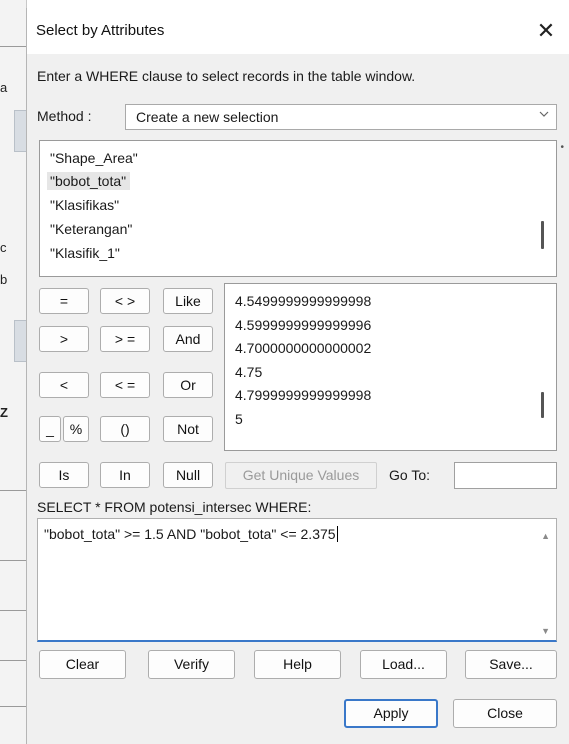 The height and width of the screenshot is (744, 569). I want to click on clear-button: Clear, so click(82, 664).